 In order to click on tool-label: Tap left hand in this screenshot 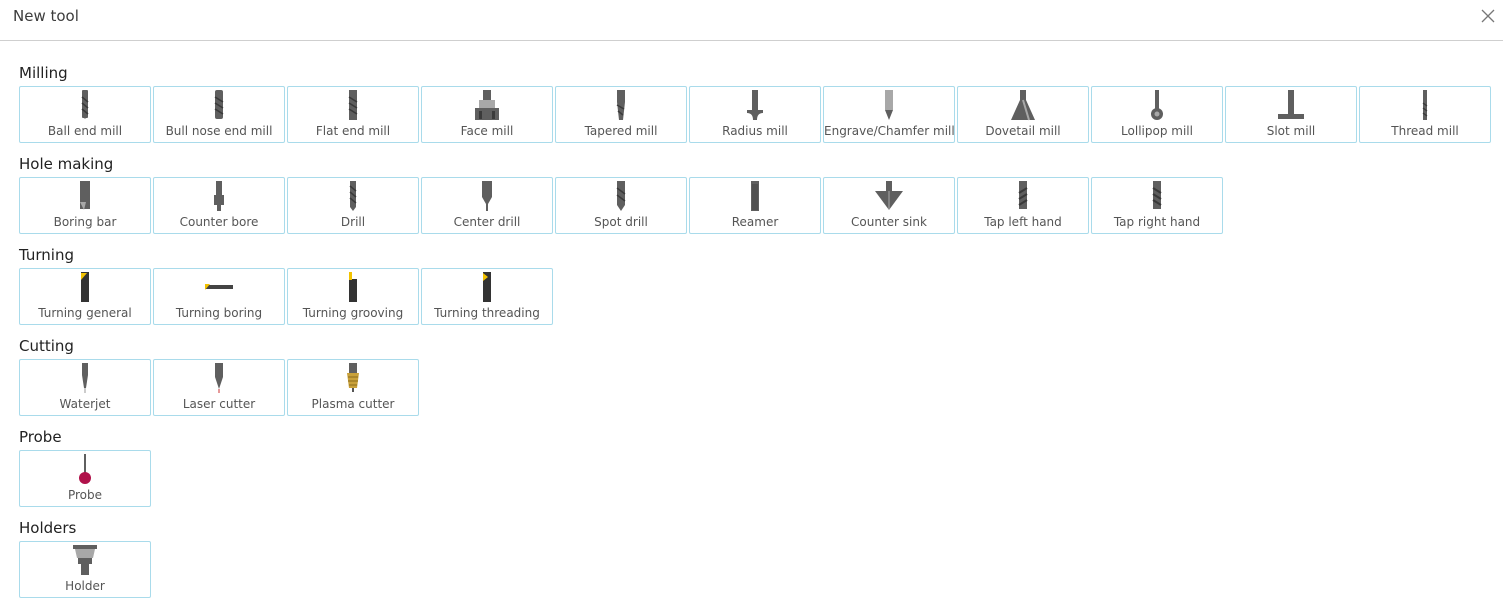, I will do `click(1023, 222)`.